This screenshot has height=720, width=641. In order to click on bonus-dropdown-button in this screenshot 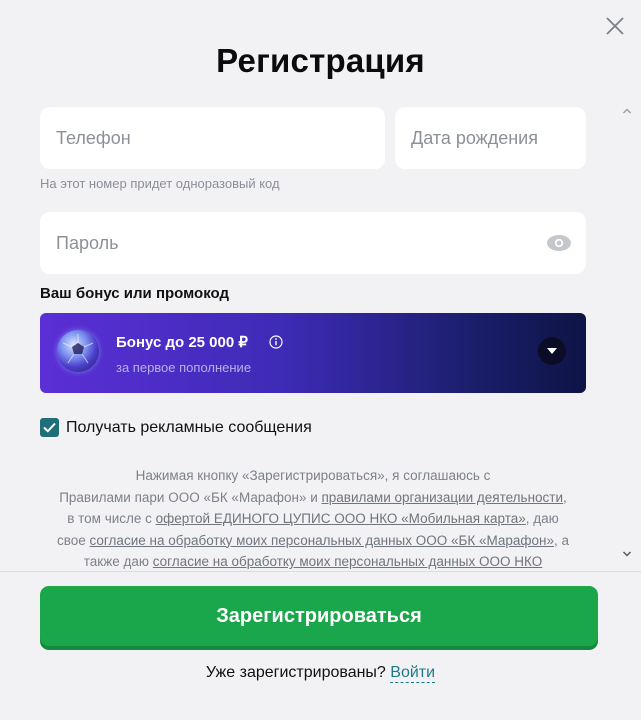, I will do `click(552, 351)`.